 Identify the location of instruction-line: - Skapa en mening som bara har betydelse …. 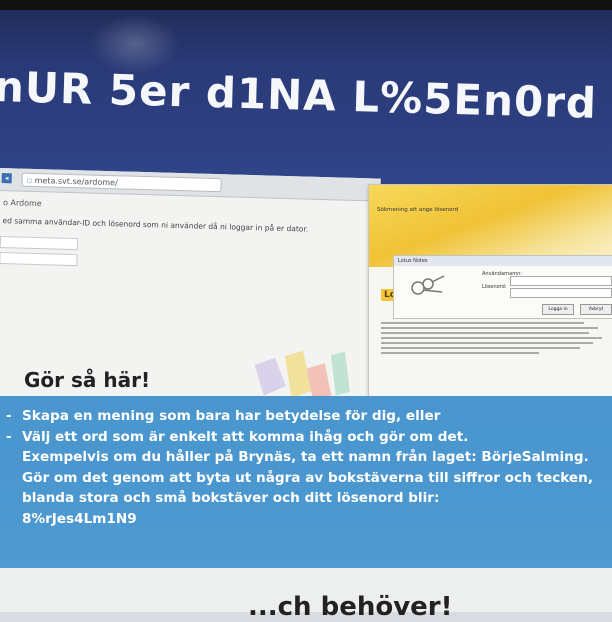
(309, 416).